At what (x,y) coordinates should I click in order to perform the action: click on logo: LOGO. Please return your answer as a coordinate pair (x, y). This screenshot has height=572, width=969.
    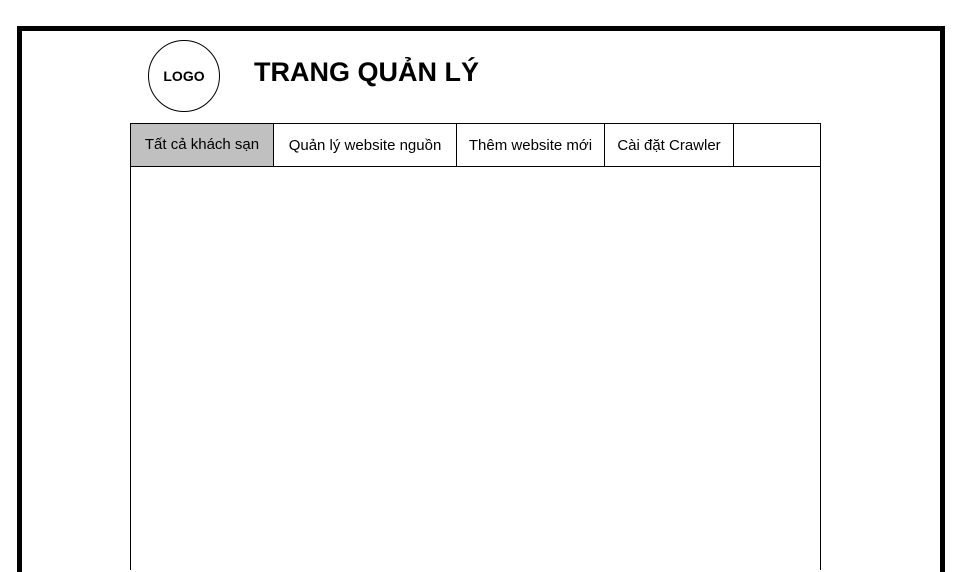
    Looking at the image, I should click on (184, 76).